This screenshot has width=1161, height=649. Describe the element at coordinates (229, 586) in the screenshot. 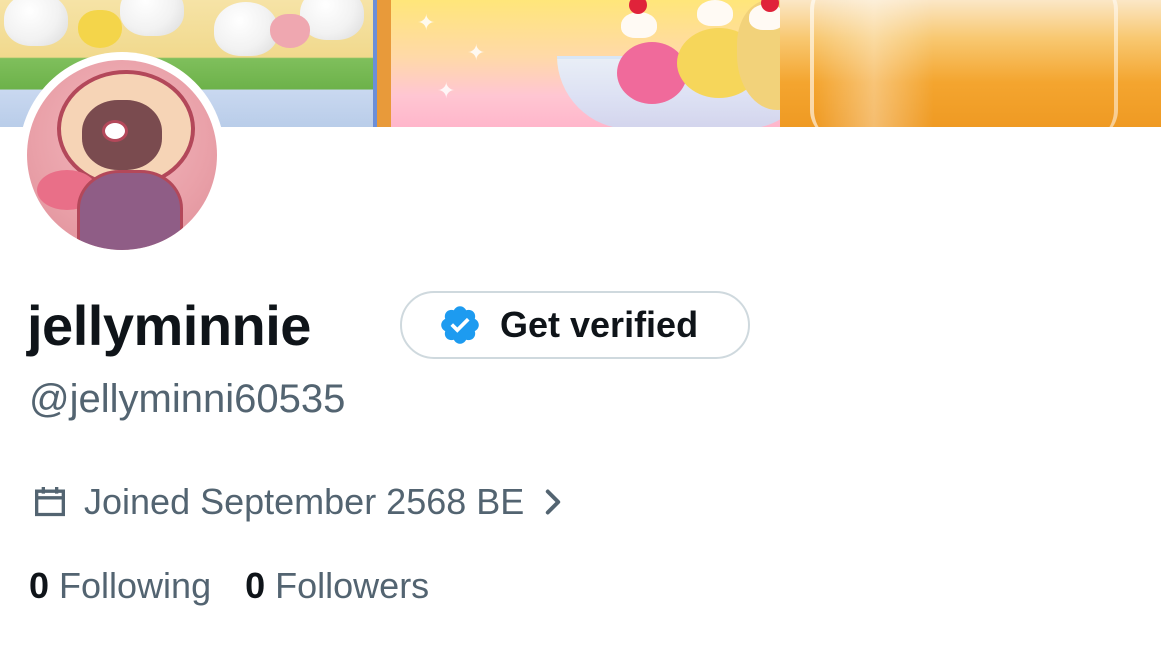

I see `follow-stats: 0 Following 0 Followers` at that location.